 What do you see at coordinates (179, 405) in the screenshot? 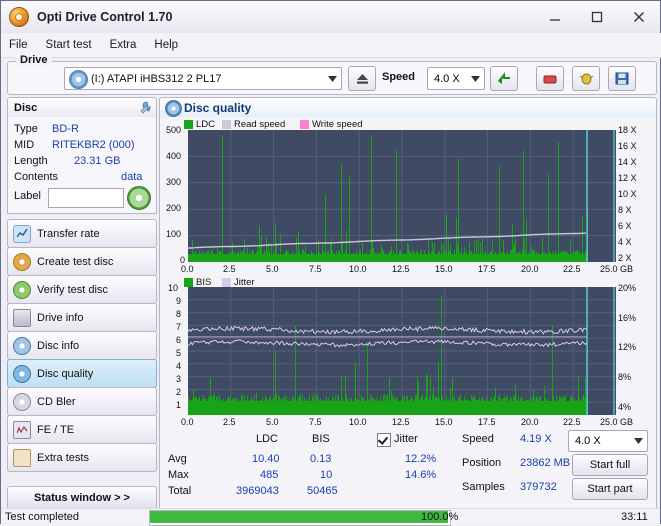
I see `bot-ytick-1: 1` at bounding box center [179, 405].